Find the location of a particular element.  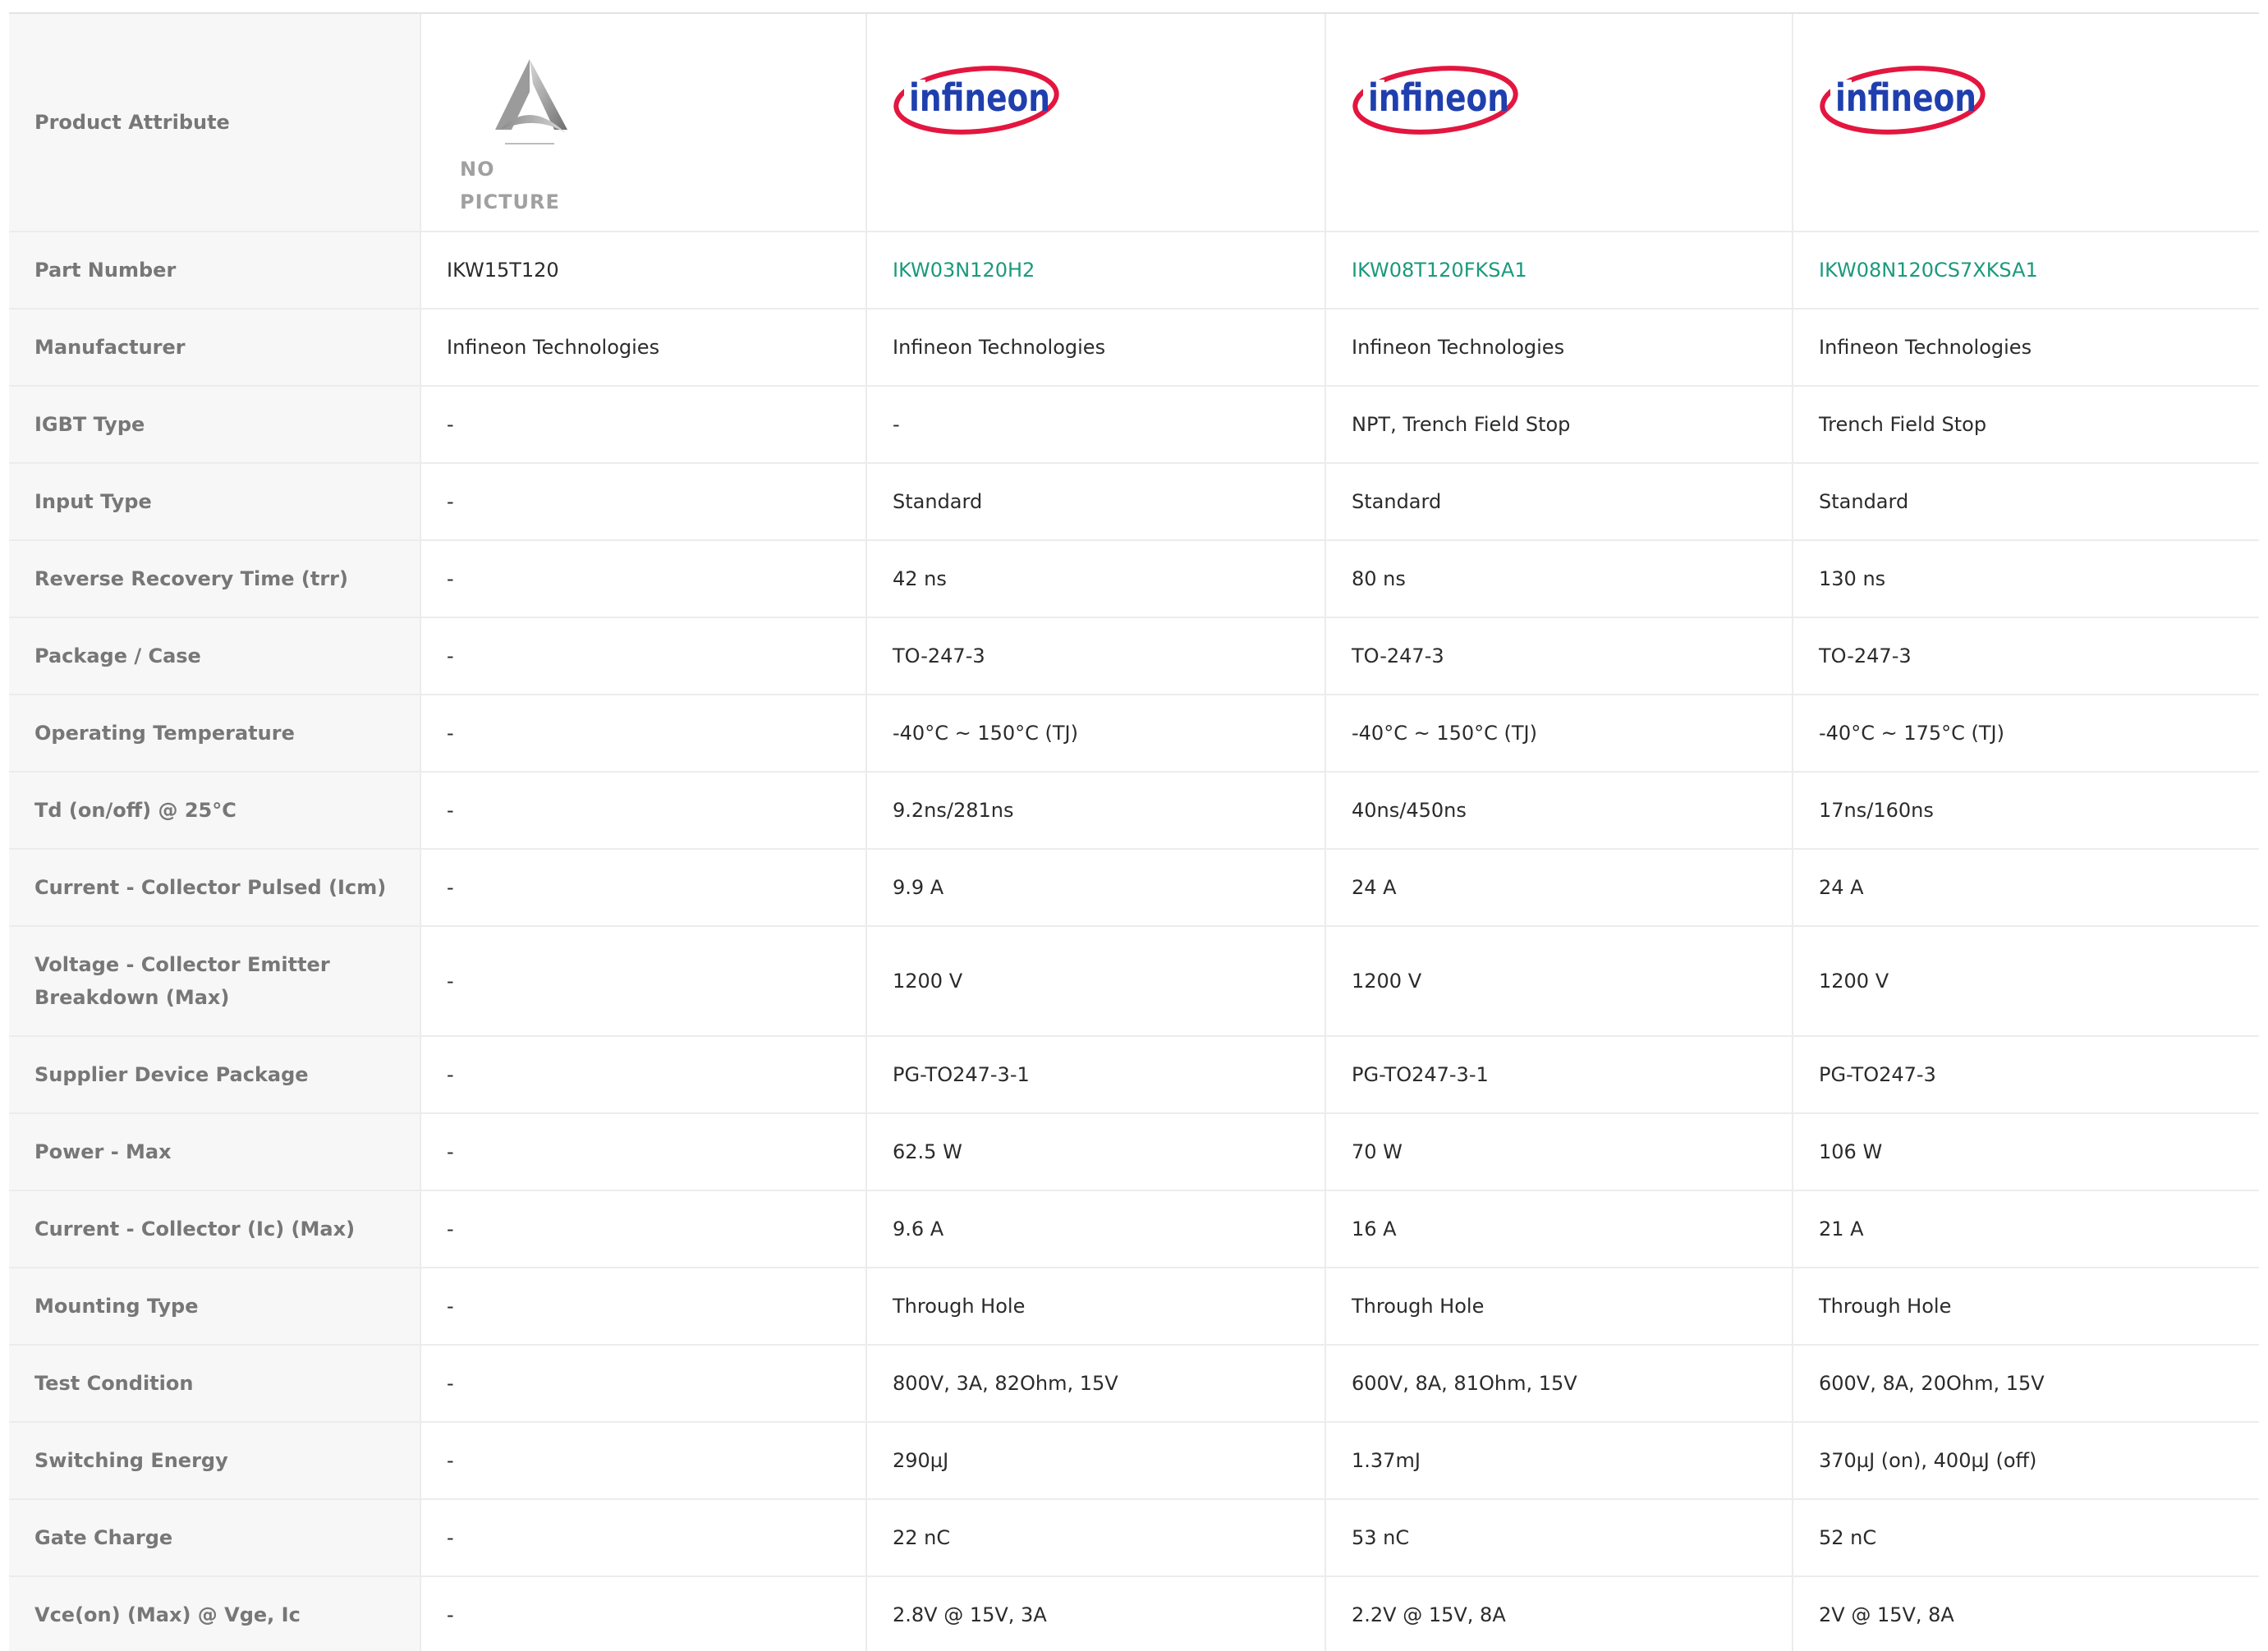

attribute-value: 17ns/160ns is located at coordinates (1876, 811).